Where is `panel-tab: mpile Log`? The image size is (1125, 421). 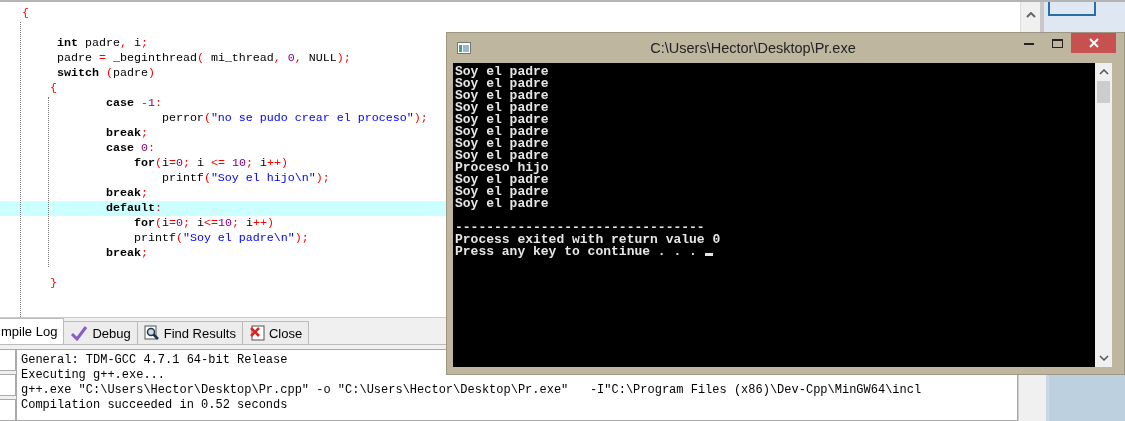 panel-tab: mpile Log is located at coordinates (32, 331).